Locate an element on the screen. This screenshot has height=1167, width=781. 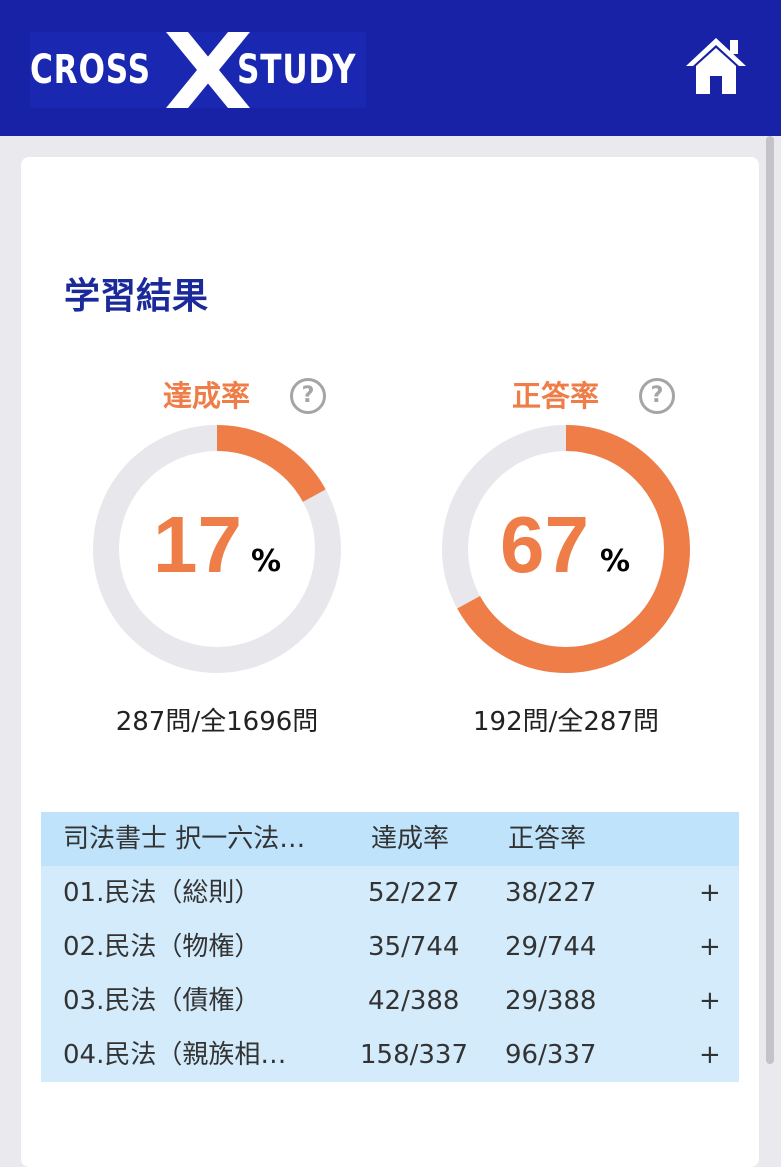
logo-text-study: STUDY is located at coordinates (297, 70).